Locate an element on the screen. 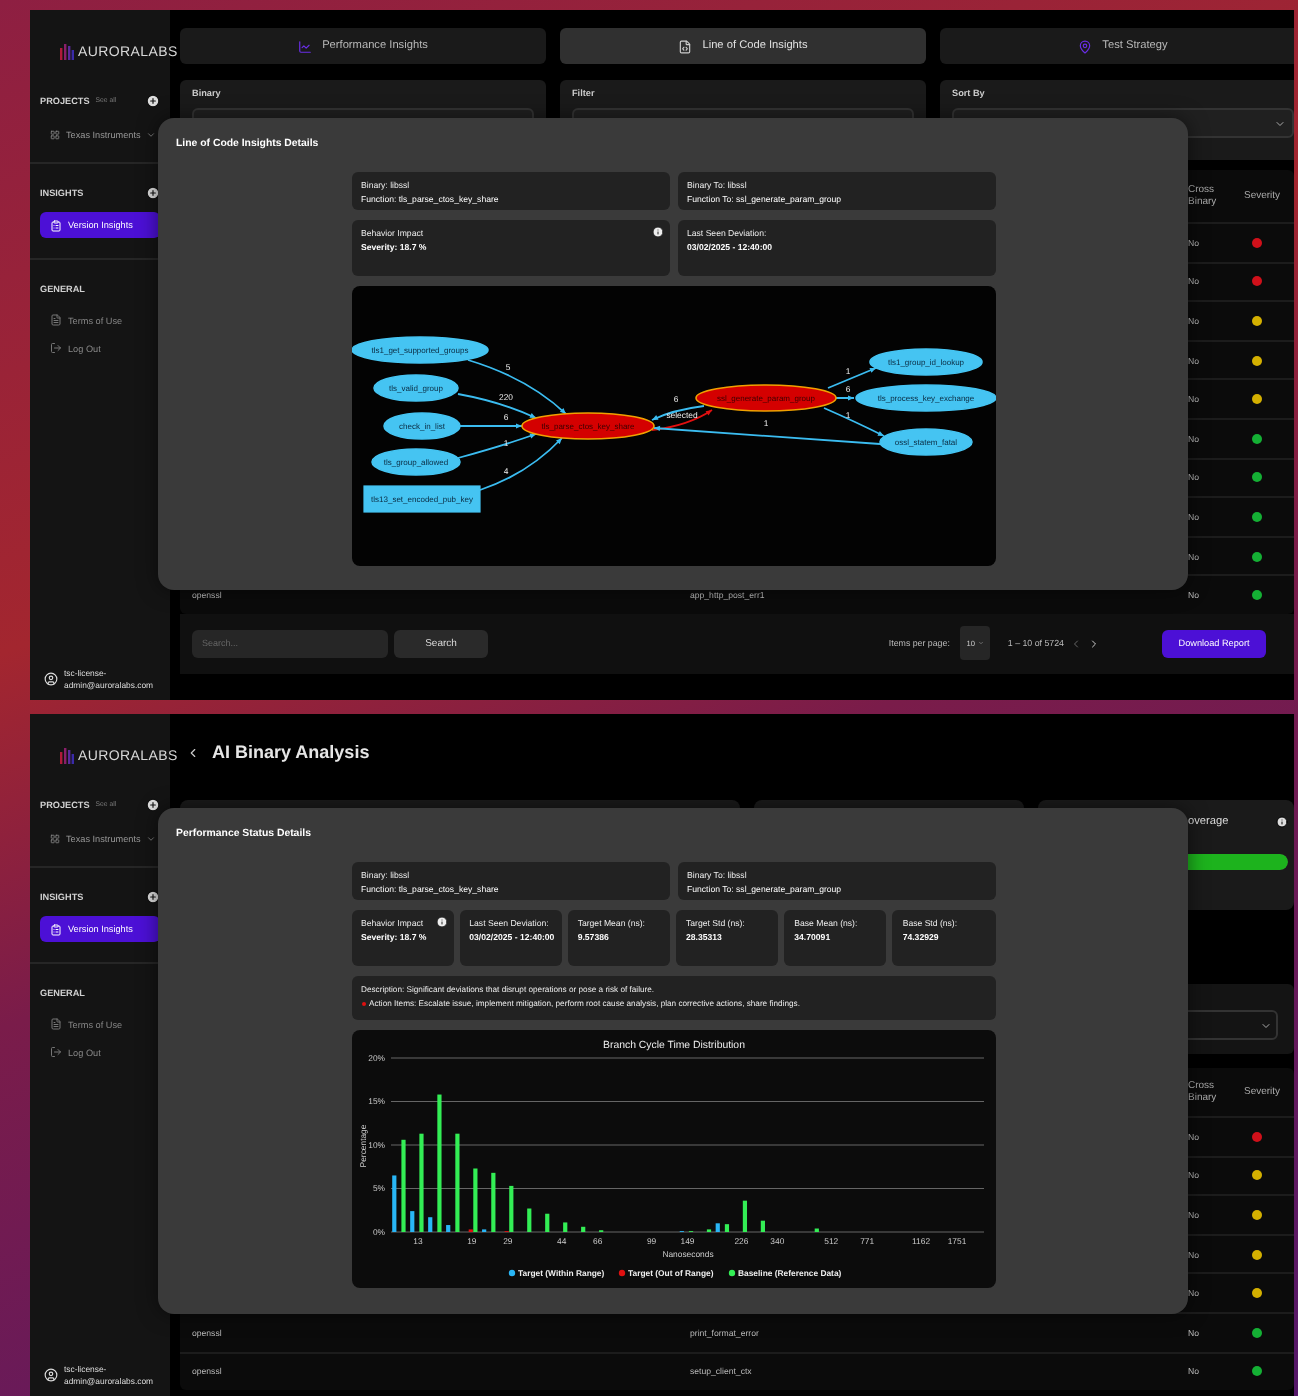 The height and width of the screenshot is (1396, 1298). pin-icon is located at coordinates (1085, 46).